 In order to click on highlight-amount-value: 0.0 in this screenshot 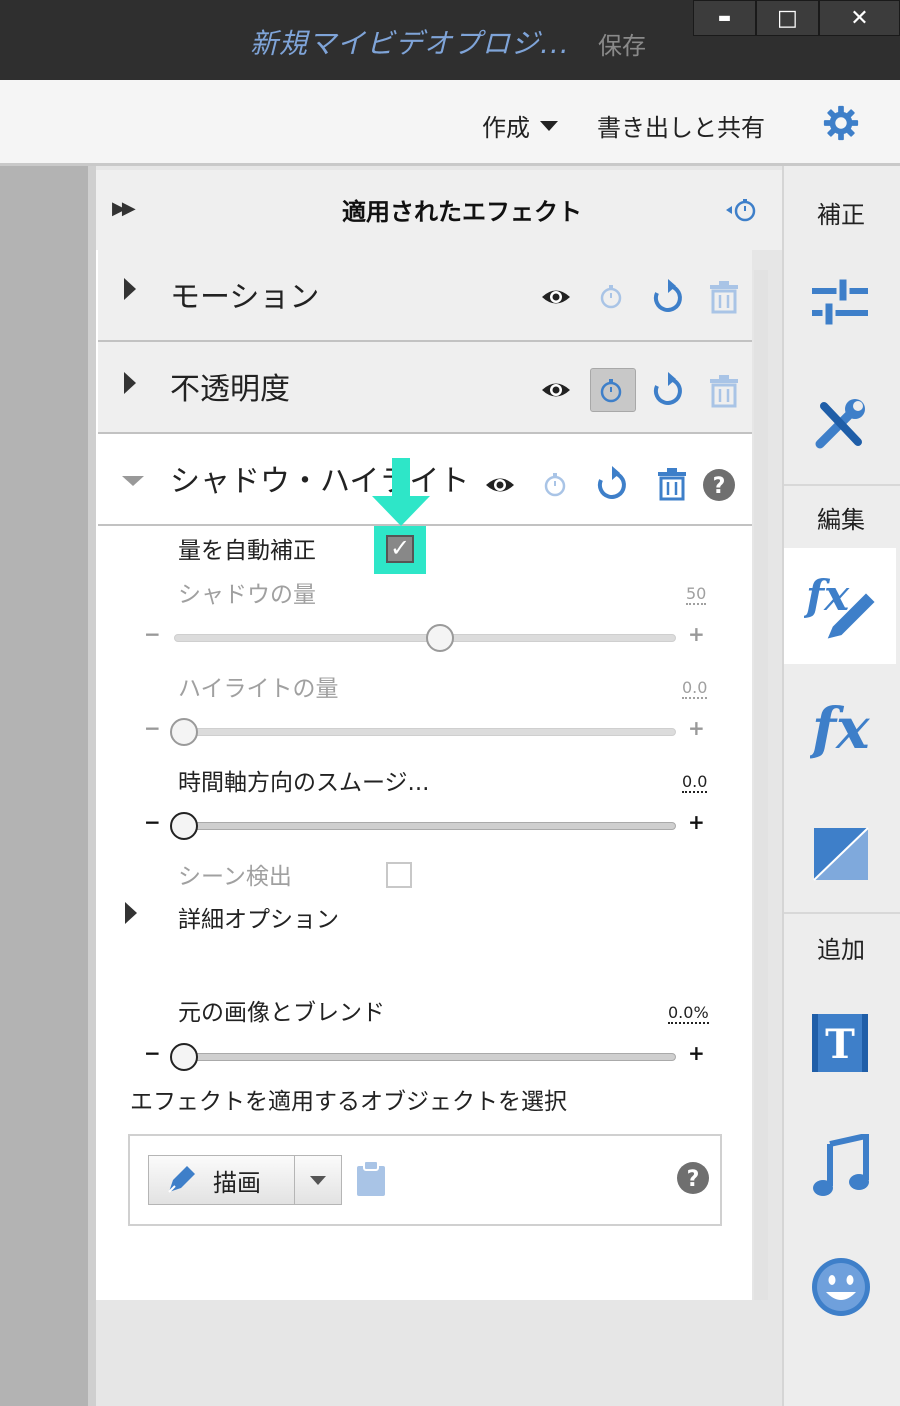, I will do `click(695, 688)`.